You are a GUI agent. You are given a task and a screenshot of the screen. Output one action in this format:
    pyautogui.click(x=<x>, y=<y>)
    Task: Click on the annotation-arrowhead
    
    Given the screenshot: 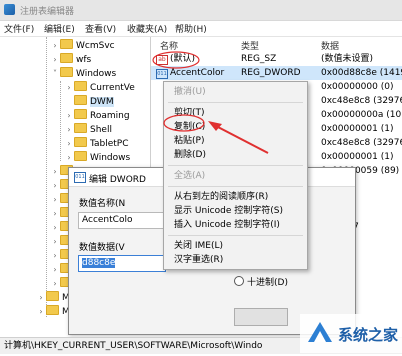 What is the action you would take?
    pyautogui.click(x=215, y=126)
    